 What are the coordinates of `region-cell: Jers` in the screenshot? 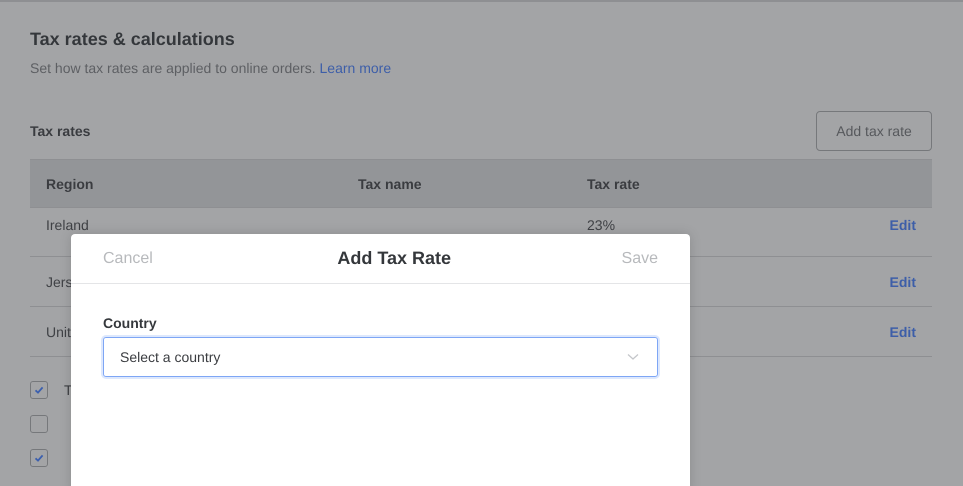 It's located at (59, 282).